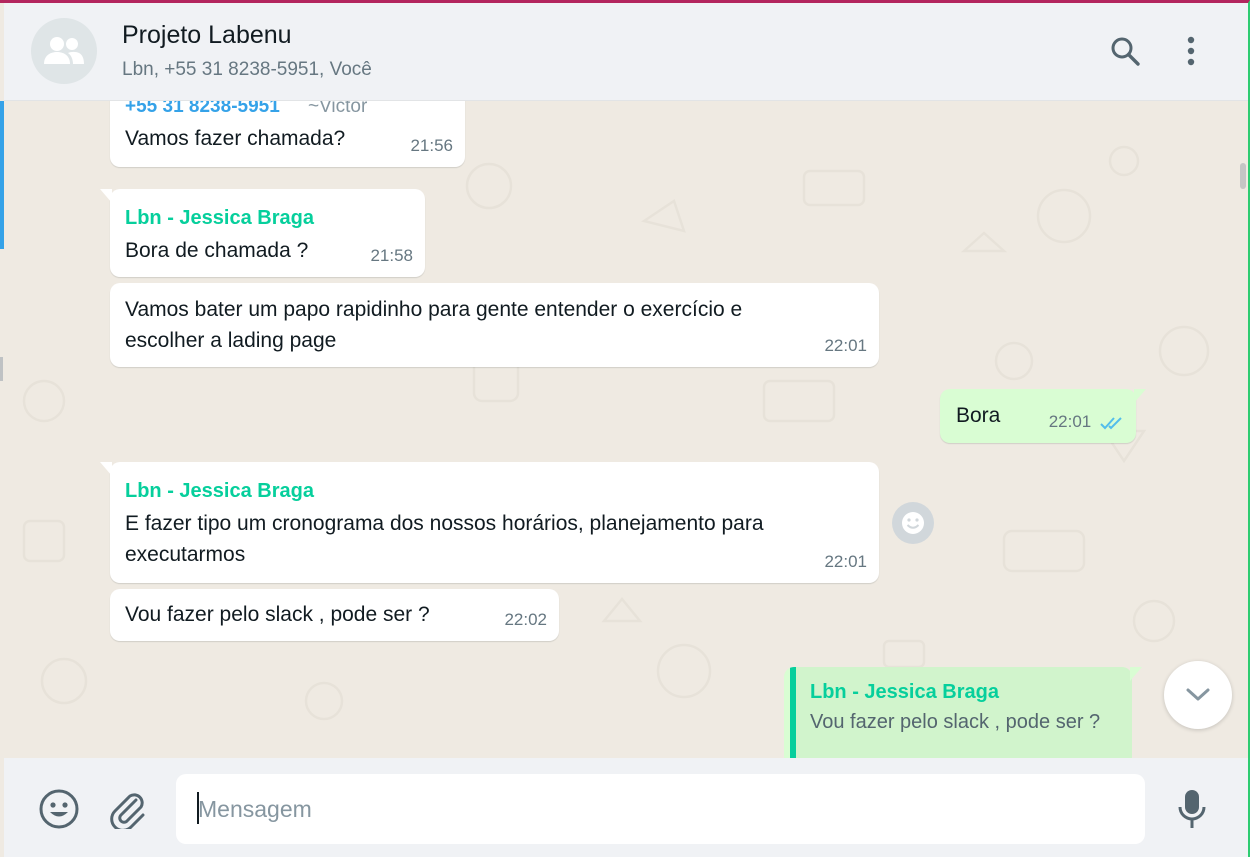 Image resolution: width=1250 pixels, height=857 pixels. I want to click on chat-participants: Lbn, +55 31 8238-5951, Você, so click(247, 70).